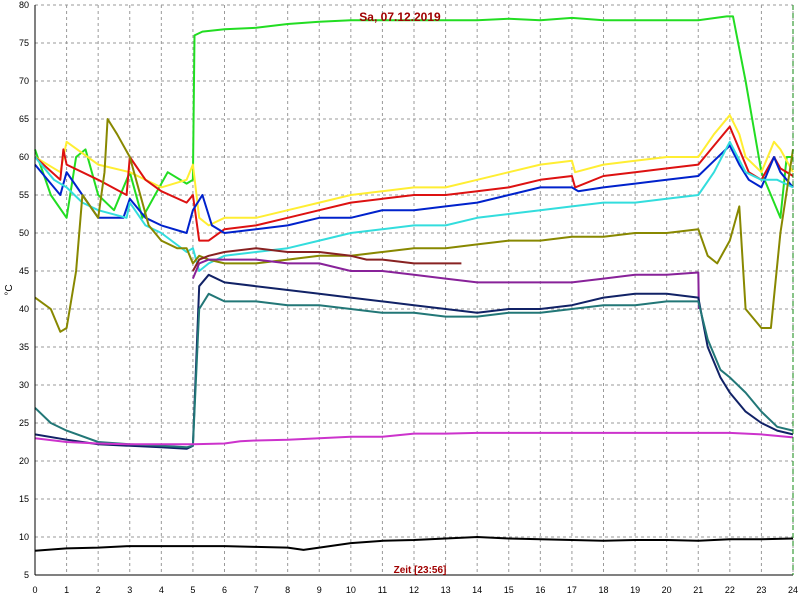 The image size is (800, 600). I want to click on y-axis-label: °C, so click(9, 289).